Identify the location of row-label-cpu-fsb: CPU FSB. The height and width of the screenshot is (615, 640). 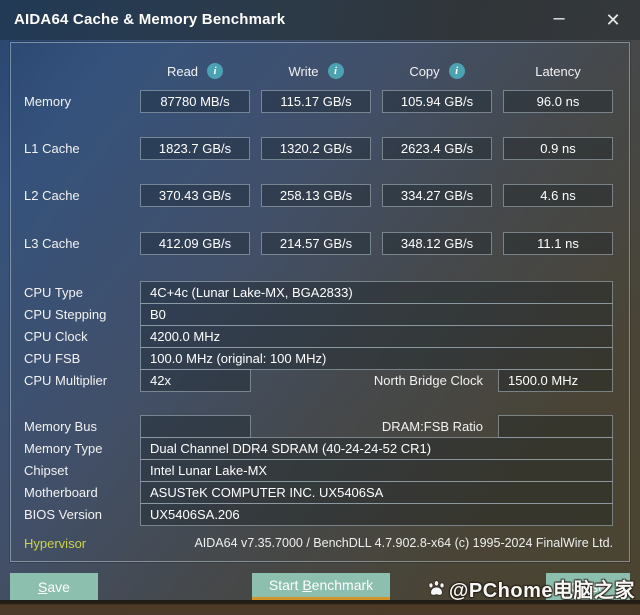
(52, 358).